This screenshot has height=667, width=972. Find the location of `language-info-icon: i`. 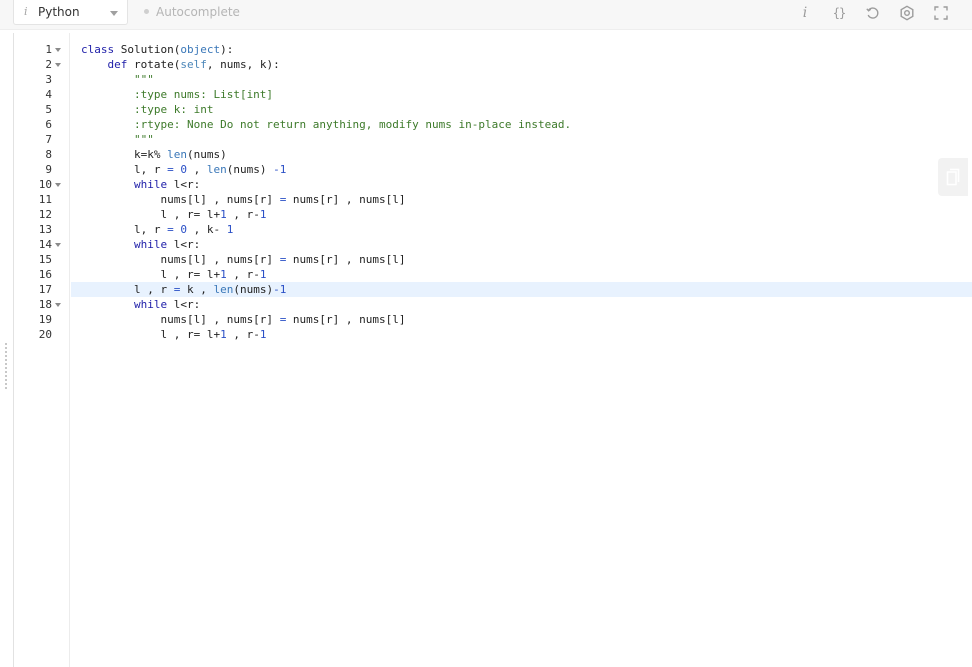

language-info-icon: i is located at coordinates (26, 11).